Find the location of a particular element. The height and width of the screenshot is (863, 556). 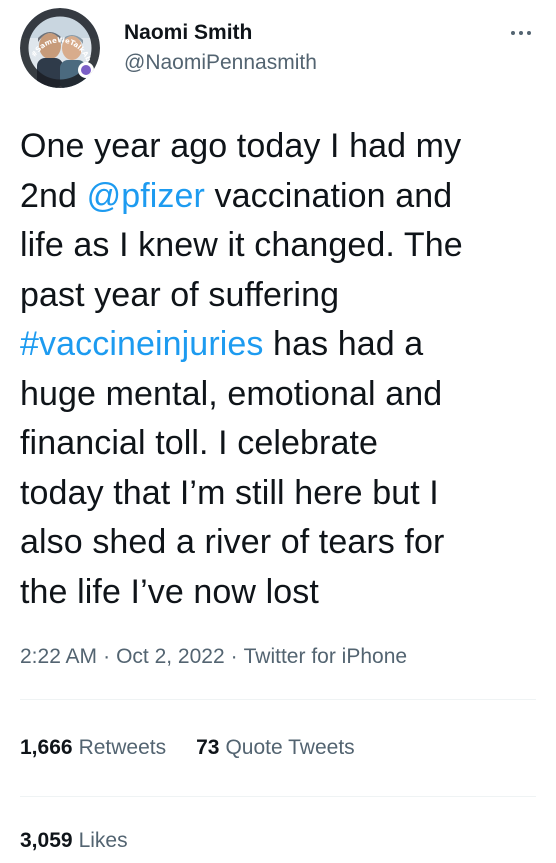

tweet-line: huge mental, emotional and is located at coordinates (231, 393).